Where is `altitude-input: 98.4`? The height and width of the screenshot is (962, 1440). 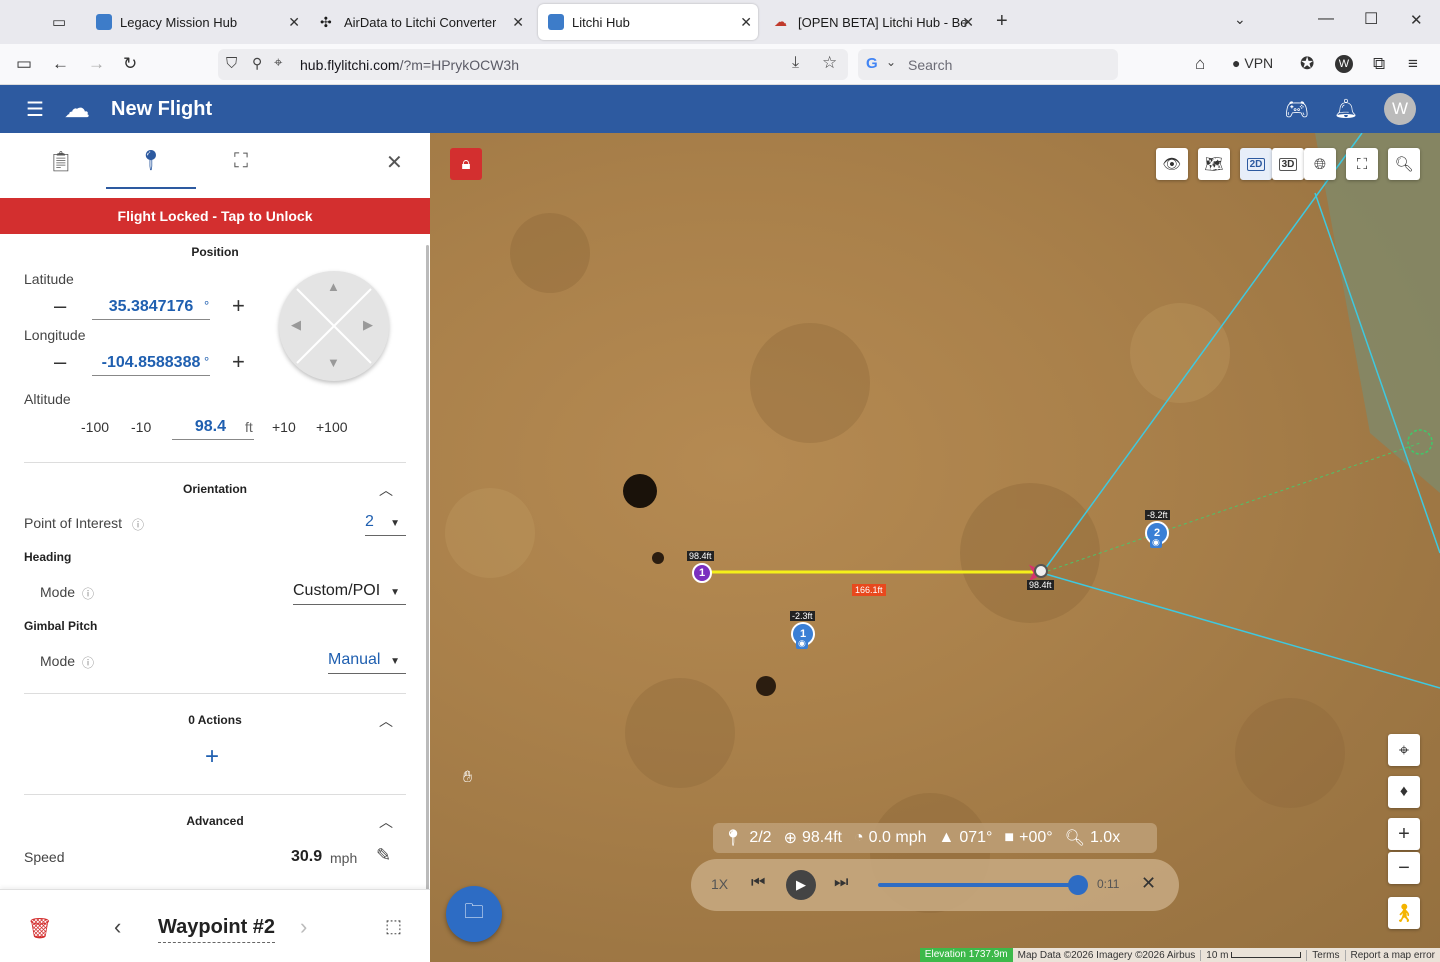
altitude-input: 98.4 is located at coordinates (213, 429).